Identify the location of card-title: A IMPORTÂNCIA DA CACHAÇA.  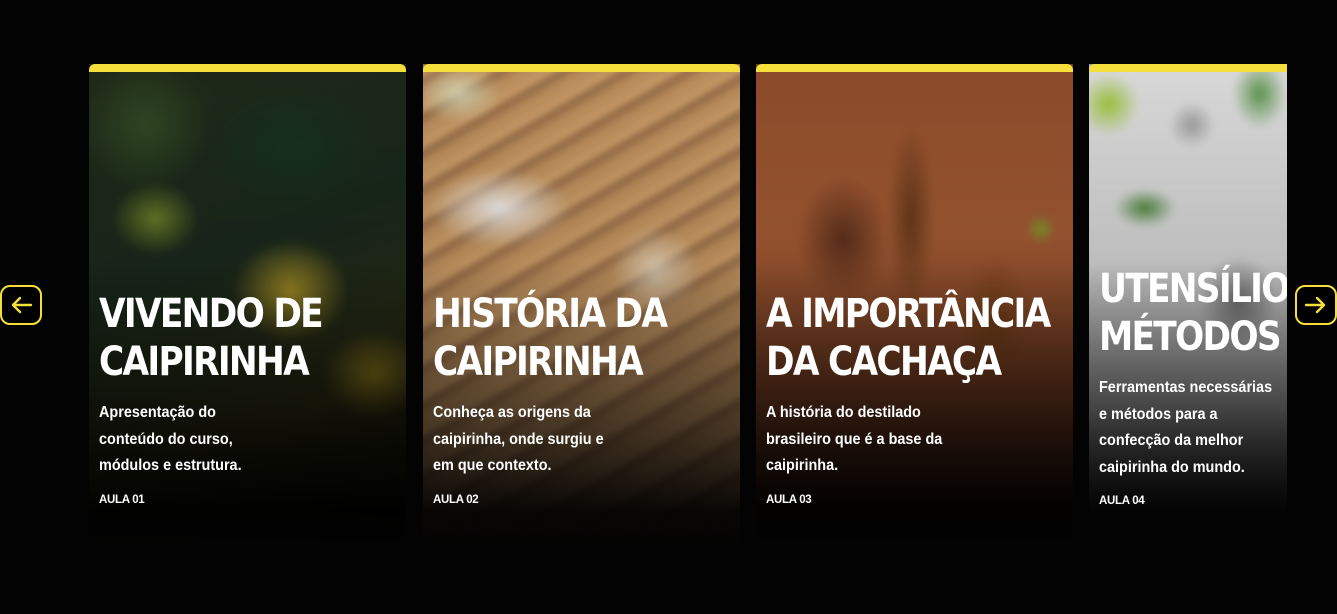
(908, 338).